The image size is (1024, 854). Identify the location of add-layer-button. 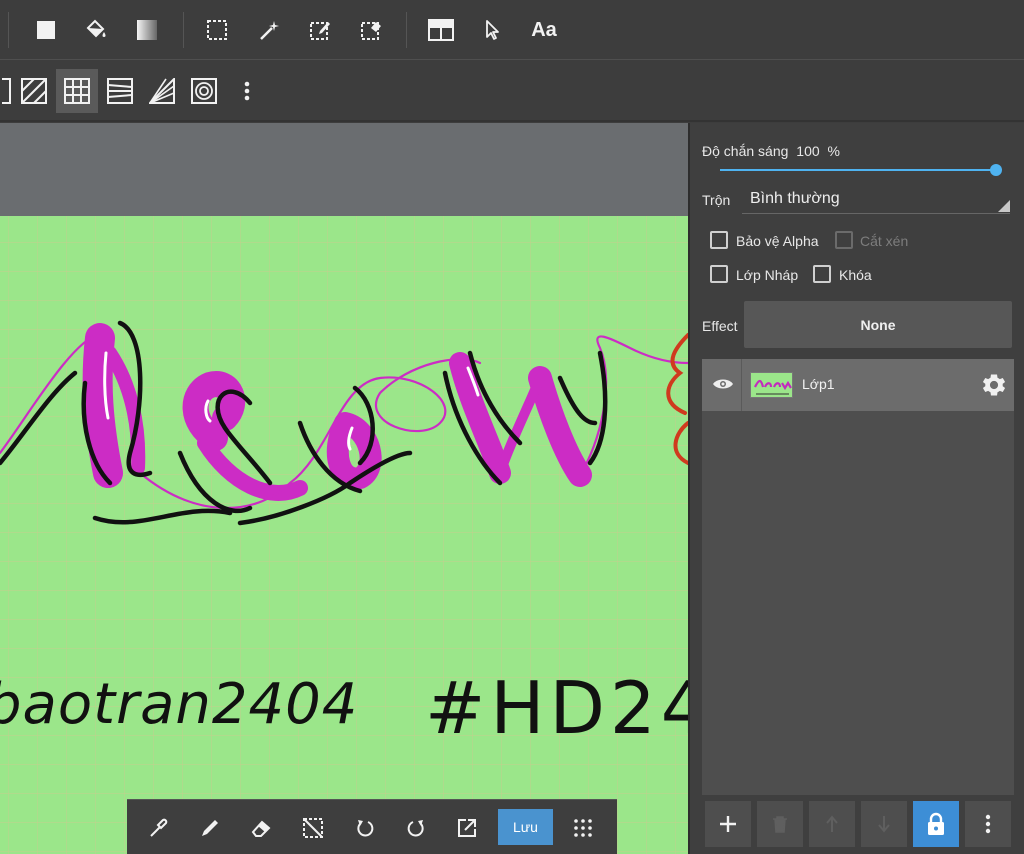
(728, 824).